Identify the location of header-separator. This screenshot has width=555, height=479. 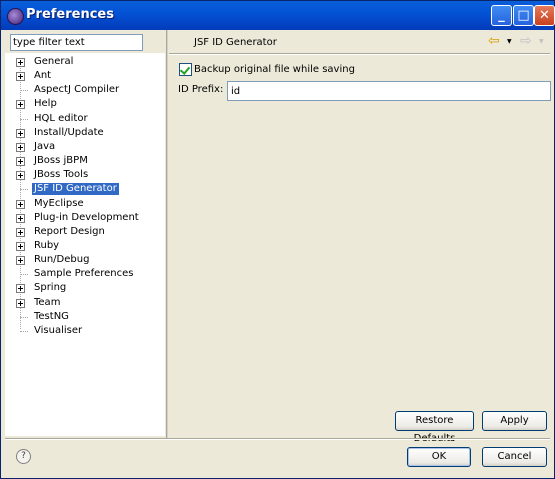
(359, 54).